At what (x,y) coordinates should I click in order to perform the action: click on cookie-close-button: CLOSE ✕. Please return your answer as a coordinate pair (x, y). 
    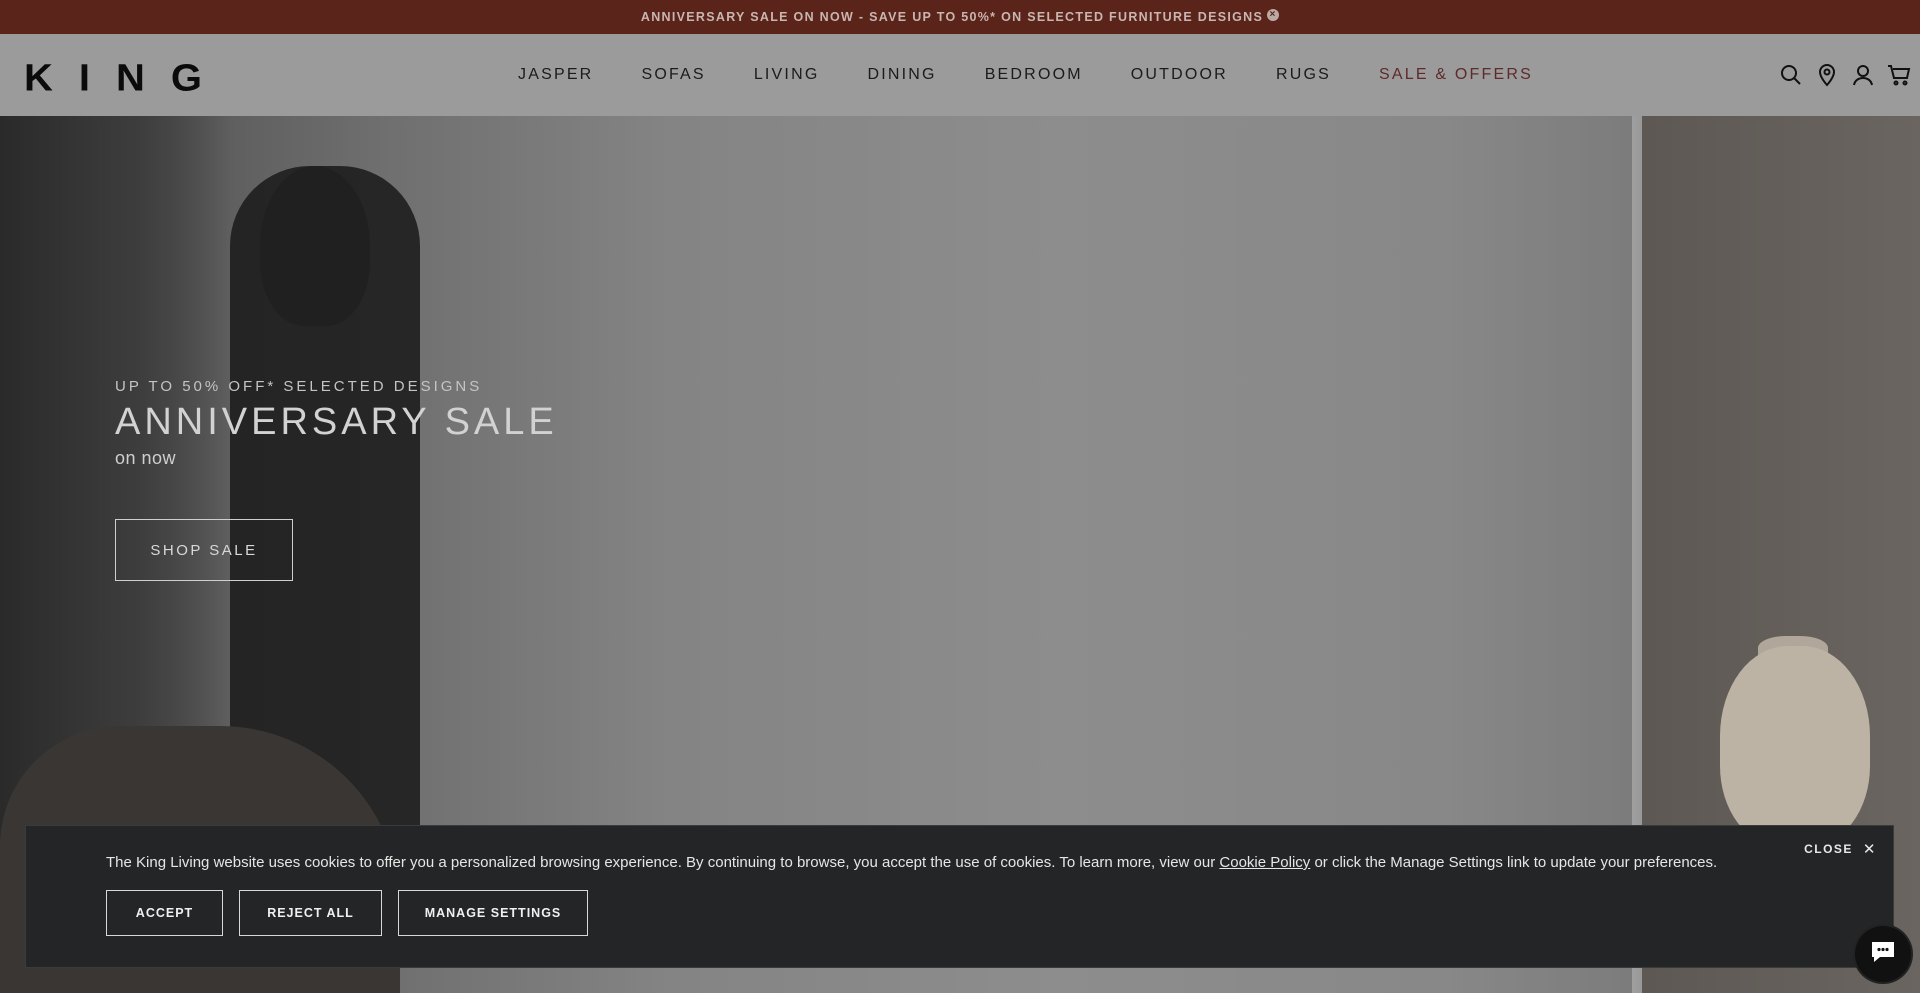
    Looking at the image, I should click on (1840, 849).